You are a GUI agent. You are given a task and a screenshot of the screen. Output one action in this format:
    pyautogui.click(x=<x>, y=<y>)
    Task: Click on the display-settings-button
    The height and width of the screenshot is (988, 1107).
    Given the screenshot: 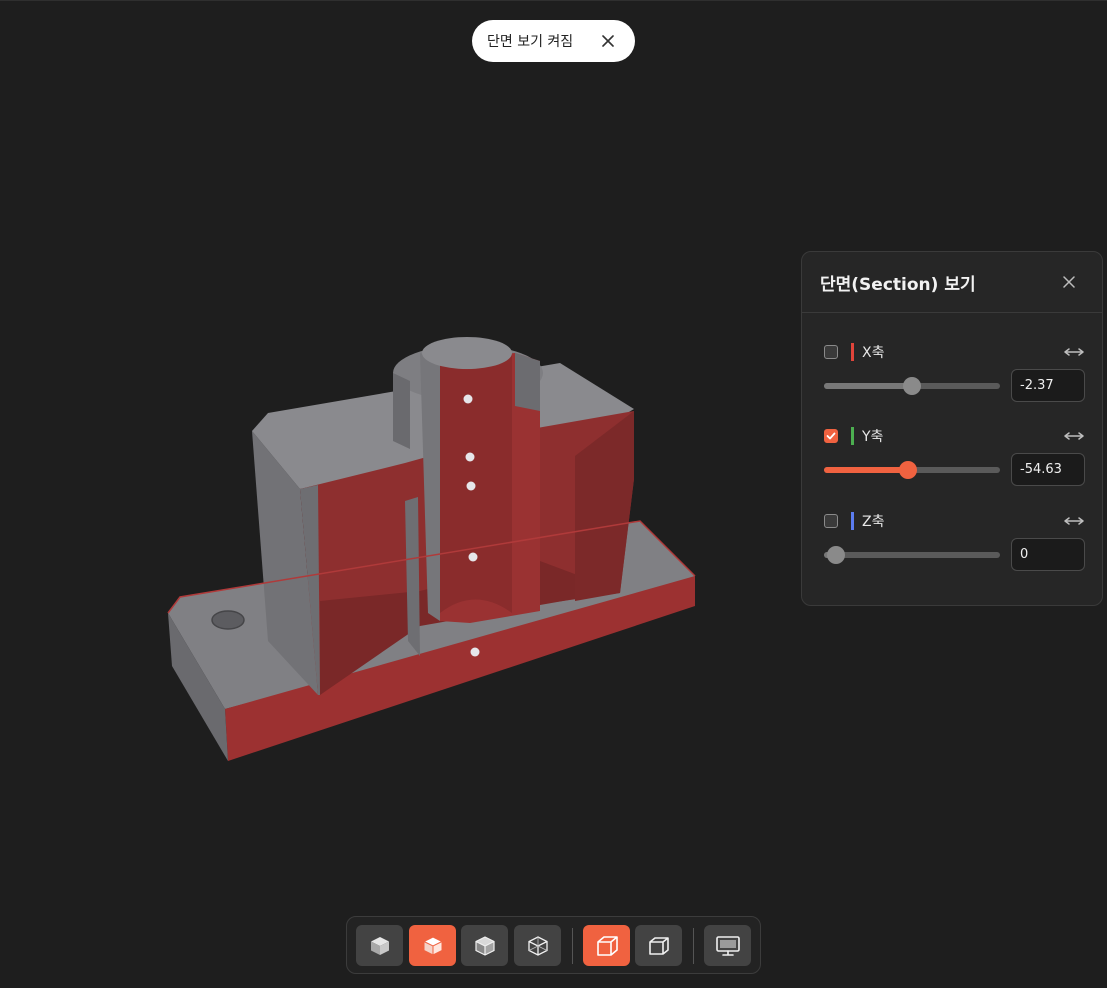 What is the action you would take?
    pyautogui.click(x=727, y=945)
    